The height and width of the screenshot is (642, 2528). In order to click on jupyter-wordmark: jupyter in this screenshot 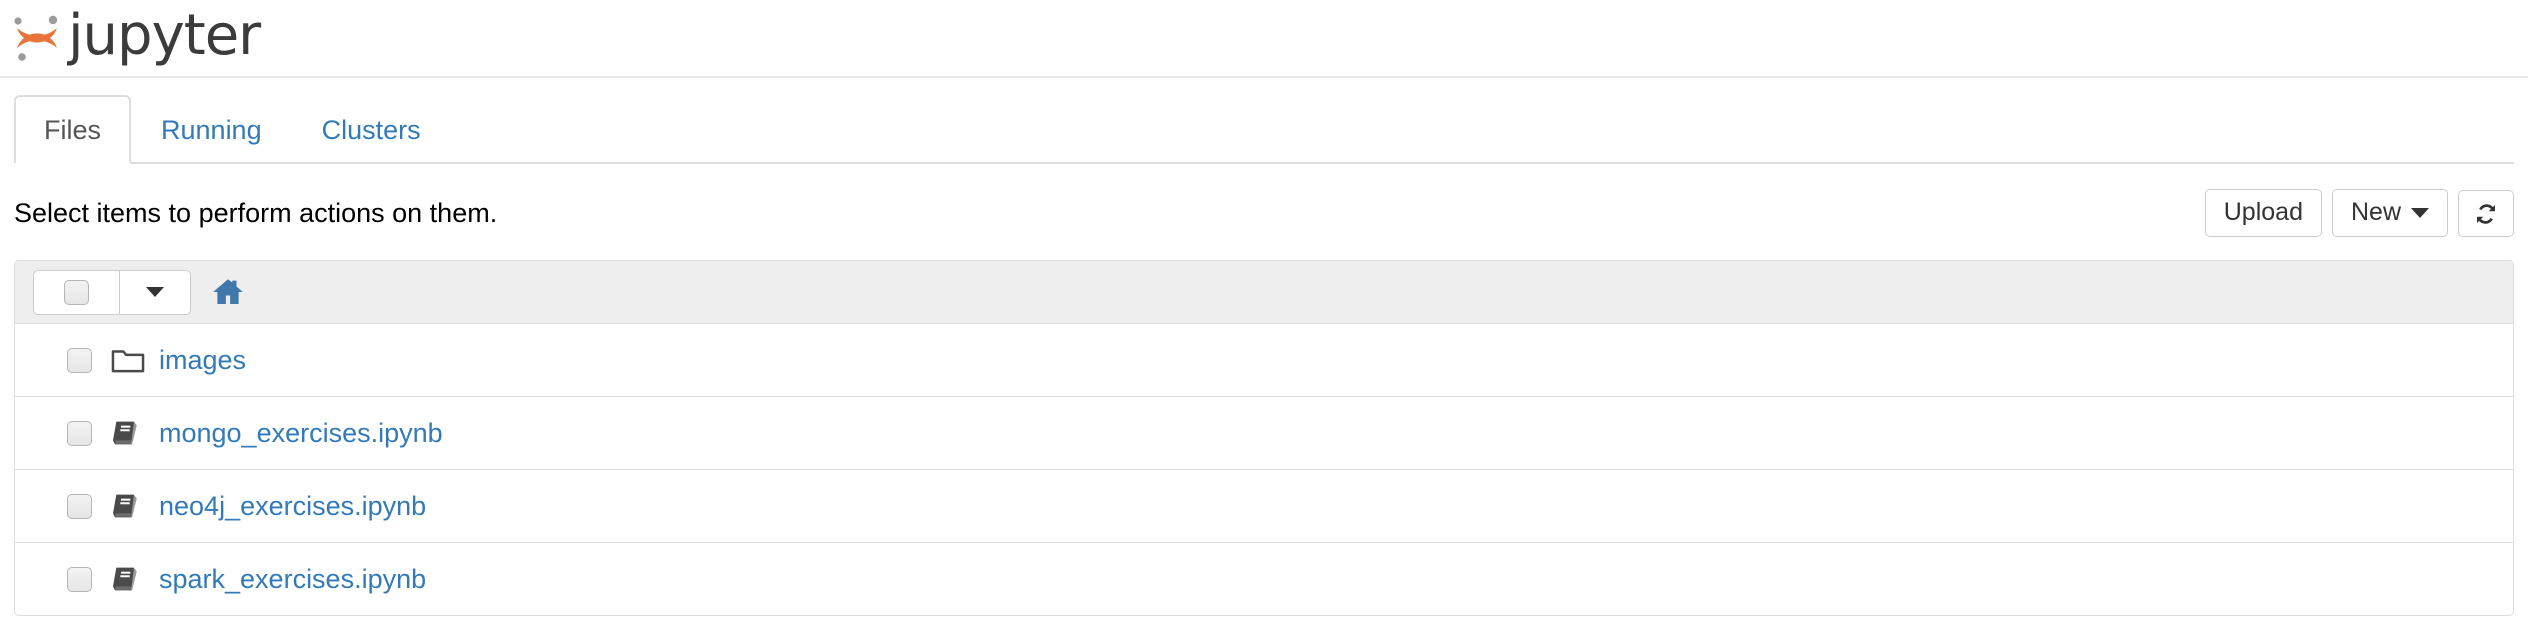, I will do `click(164, 35)`.